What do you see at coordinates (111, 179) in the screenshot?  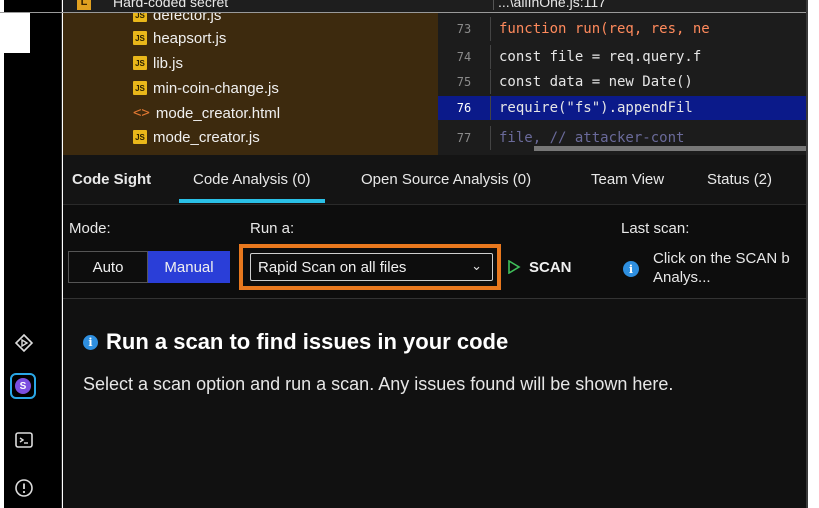 I see `tab-code-sight: Code Sight` at bounding box center [111, 179].